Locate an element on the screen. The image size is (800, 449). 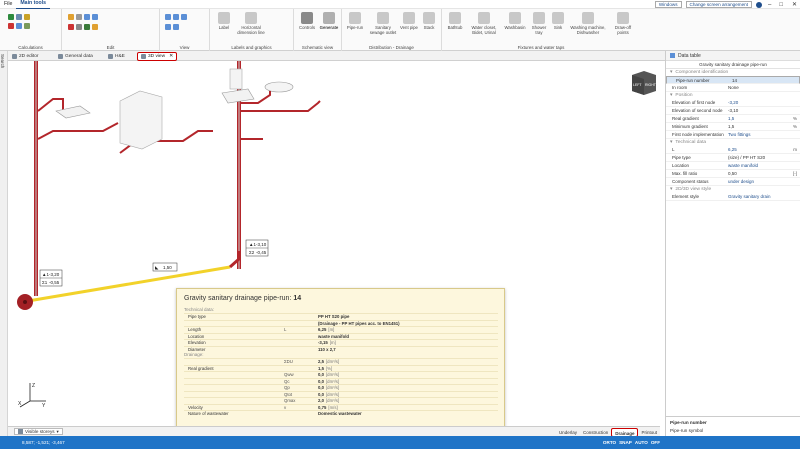
tab-general-data: General data is located at coordinates (75, 56).